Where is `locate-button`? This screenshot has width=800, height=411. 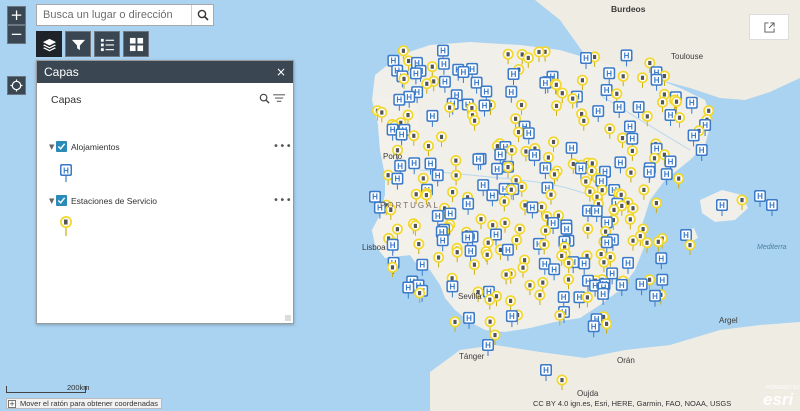 locate-button is located at coordinates (16, 85).